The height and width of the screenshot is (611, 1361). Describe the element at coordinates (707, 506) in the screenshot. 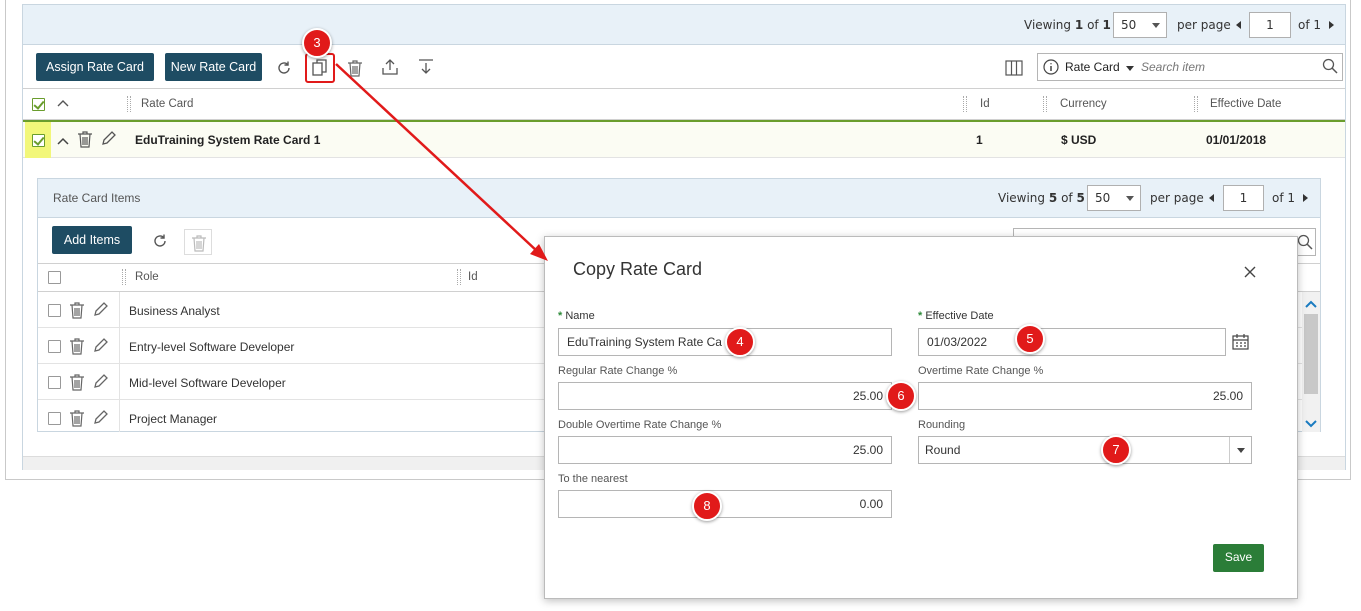

I see `step-badge-8: 8` at that location.